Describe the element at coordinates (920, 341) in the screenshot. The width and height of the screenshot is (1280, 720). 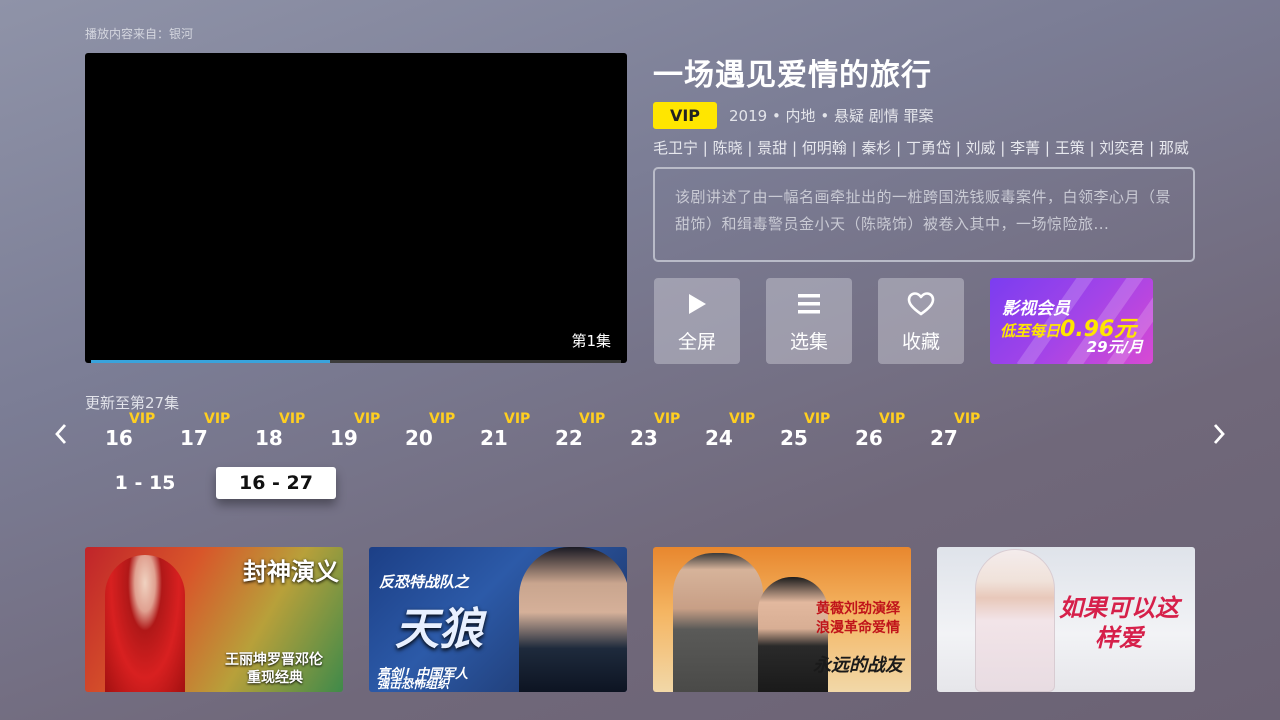
I see `favorite-label: 收藏` at that location.